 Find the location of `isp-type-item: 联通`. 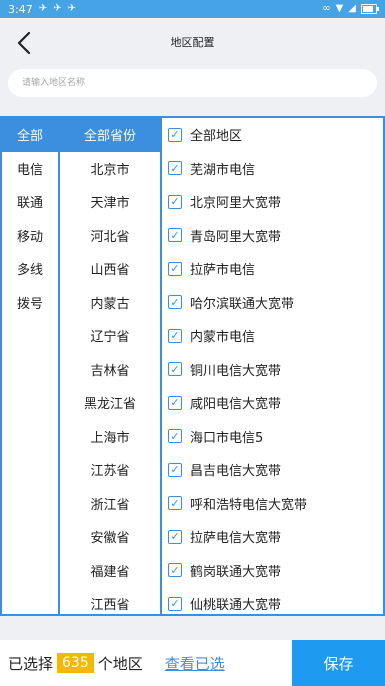

isp-type-item: 联通 is located at coordinates (30, 202).